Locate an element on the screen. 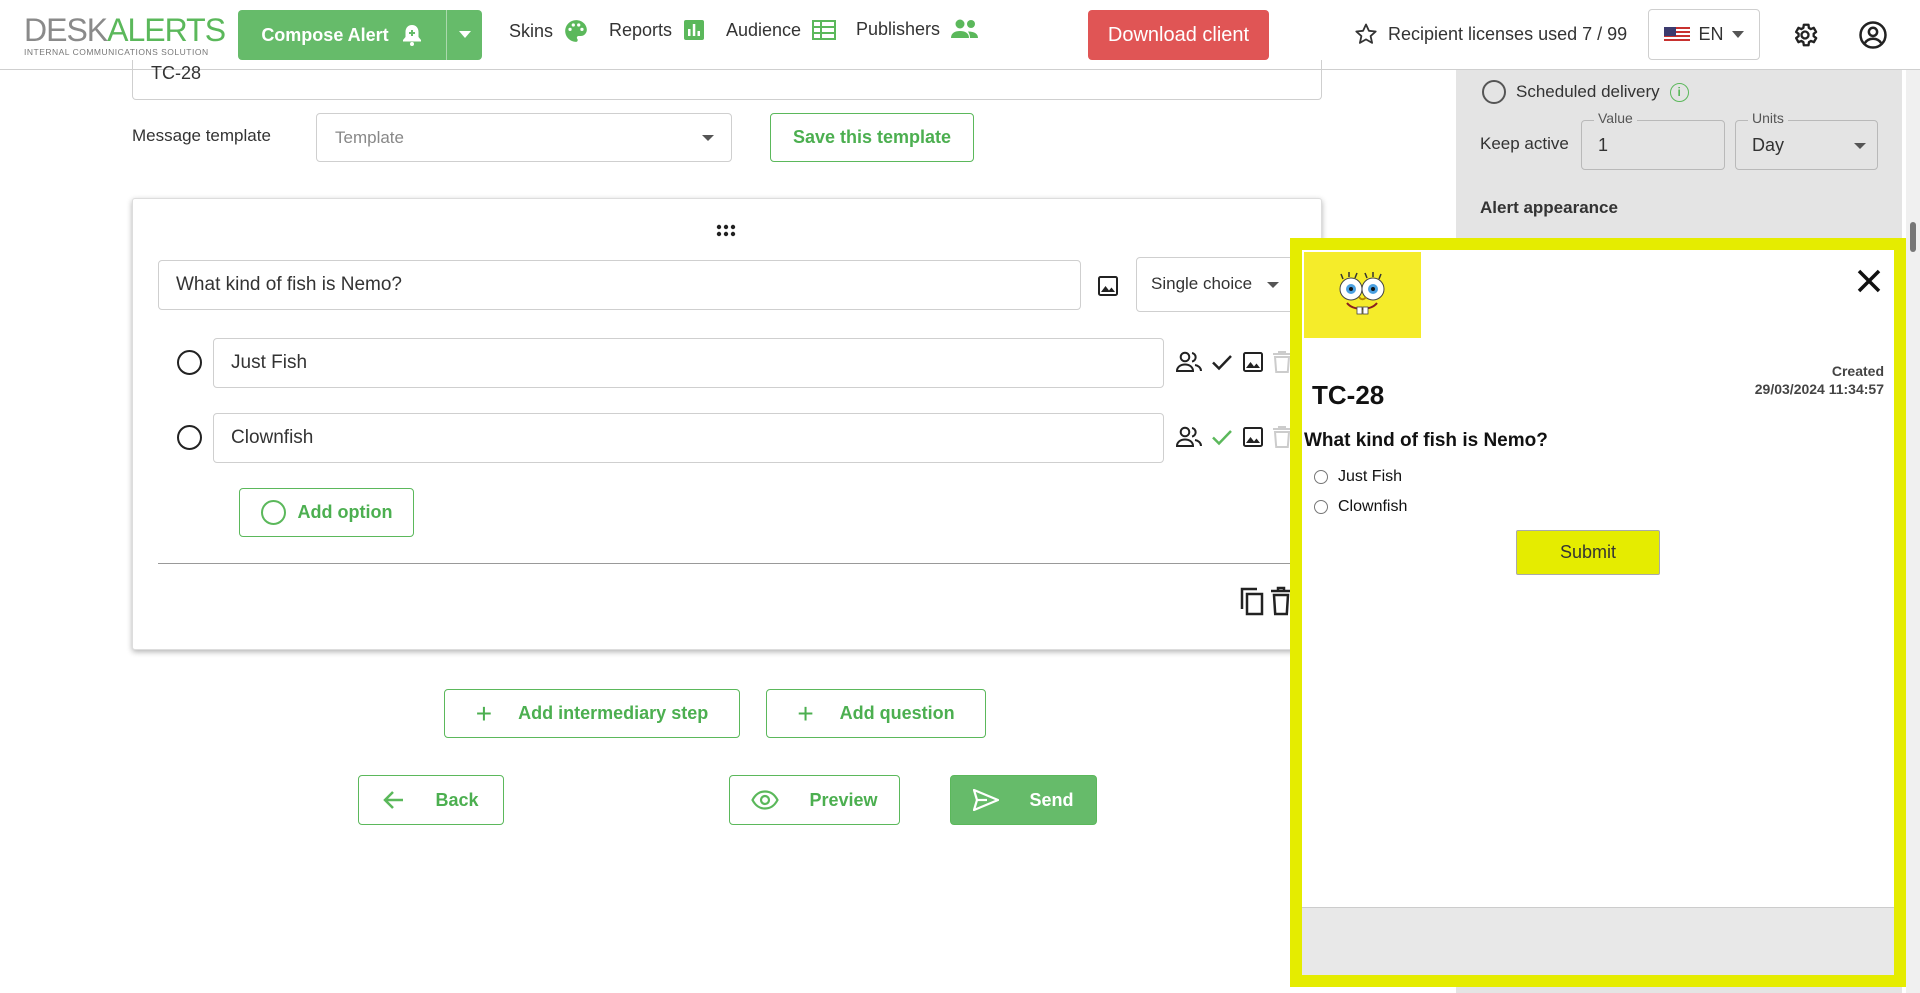 The image size is (1920, 993). palette-icon is located at coordinates (576, 31).